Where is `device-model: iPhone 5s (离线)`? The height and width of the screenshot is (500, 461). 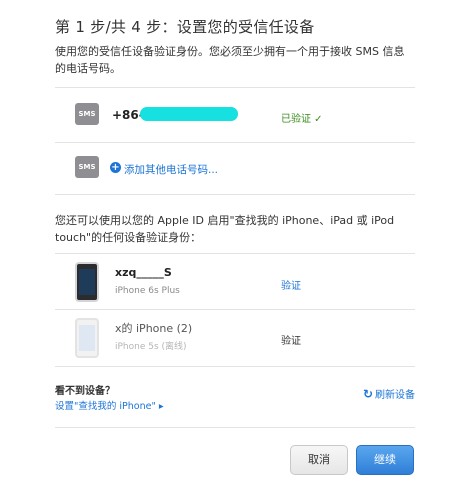 device-model: iPhone 5s (离线) is located at coordinates (151, 347).